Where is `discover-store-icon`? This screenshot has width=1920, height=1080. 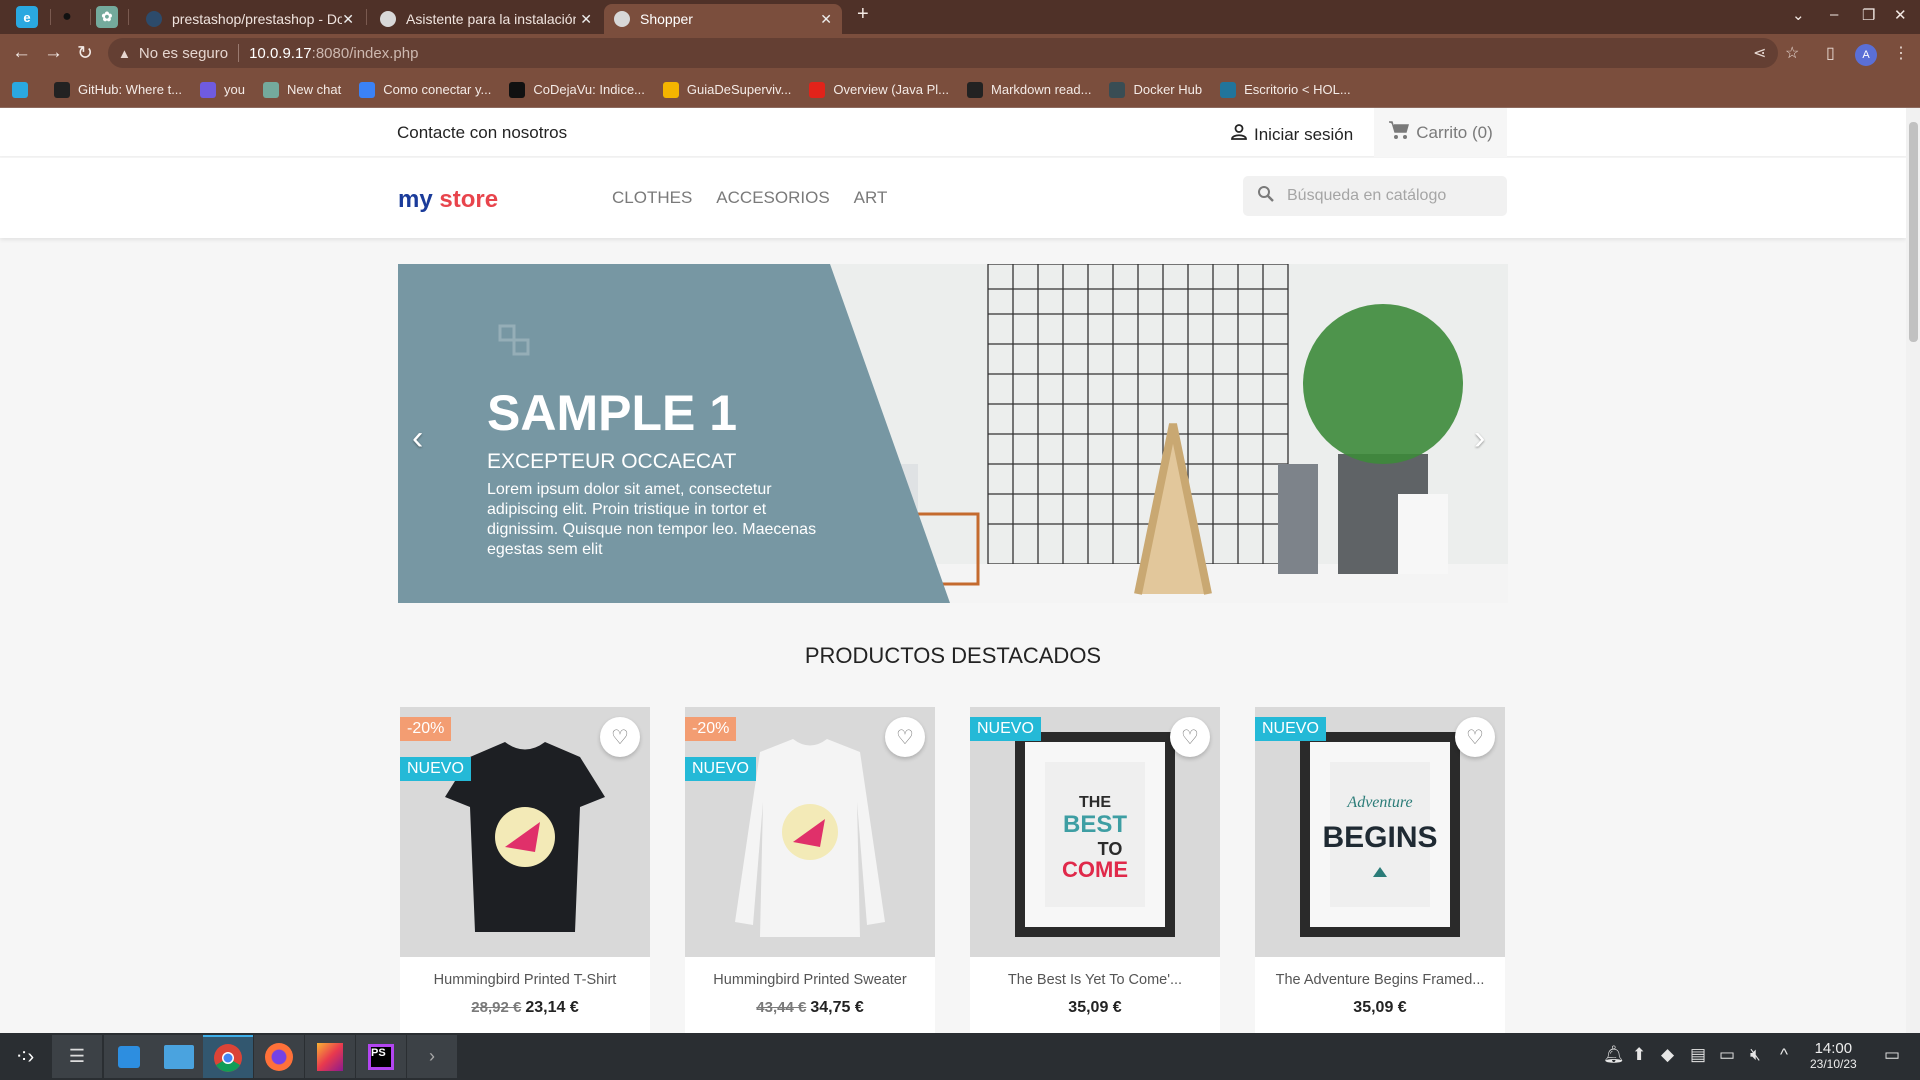
discover-store-icon is located at coordinates (129, 1056).